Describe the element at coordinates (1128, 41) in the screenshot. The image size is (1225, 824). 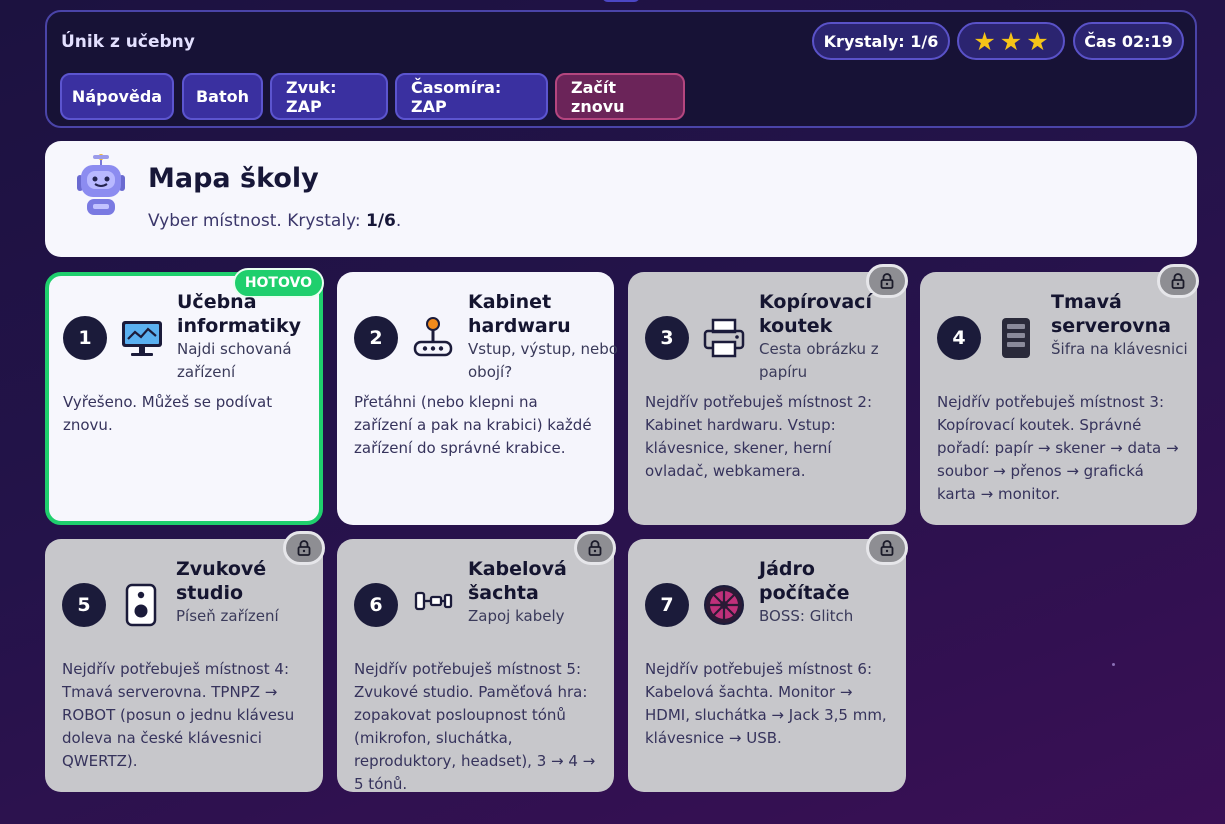
I see `timer-display: Čas 02:19` at that location.